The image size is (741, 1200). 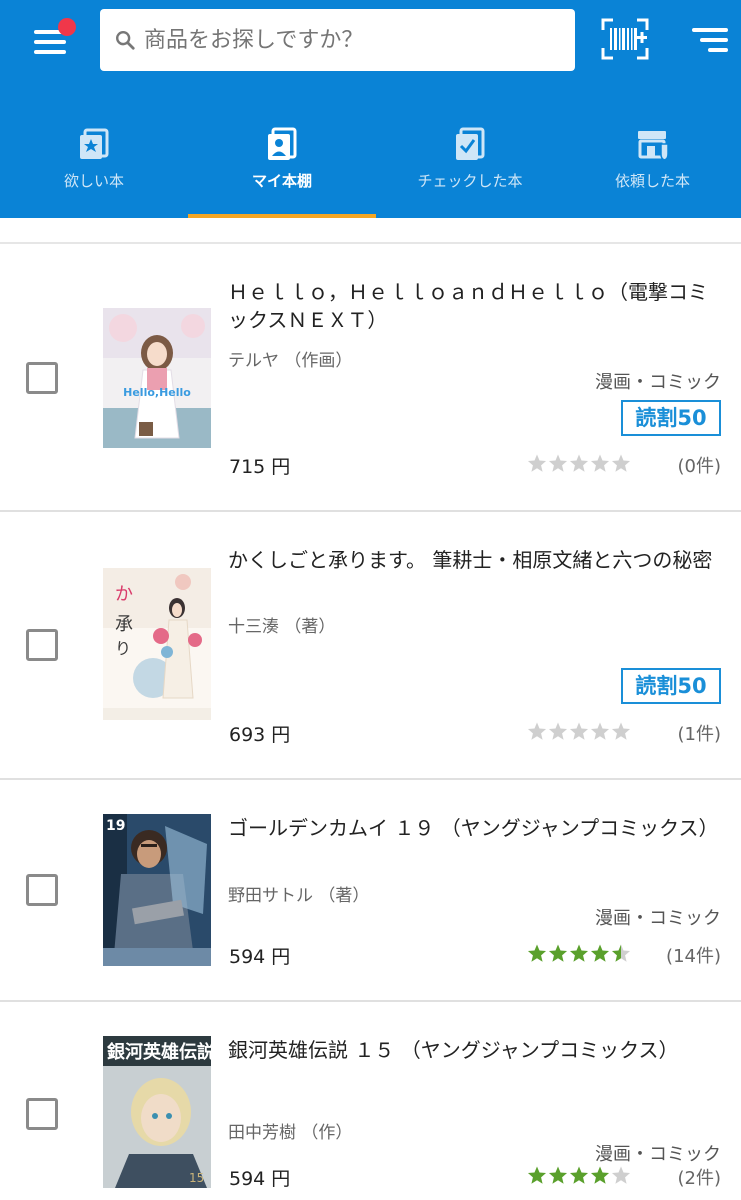 I want to click on tab-requested-books: 依頼した本, so click(x=652, y=168).